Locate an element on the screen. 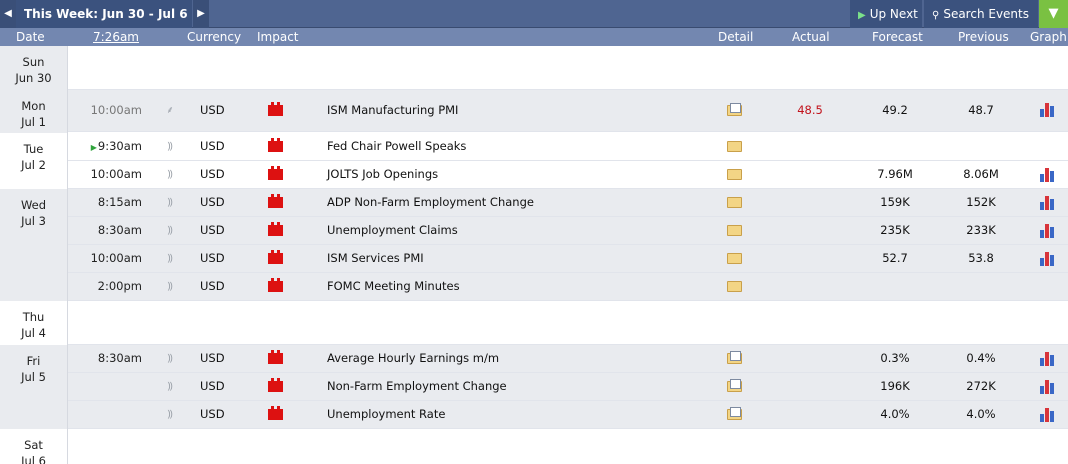  col-detail: Detail is located at coordinates (736, 37).